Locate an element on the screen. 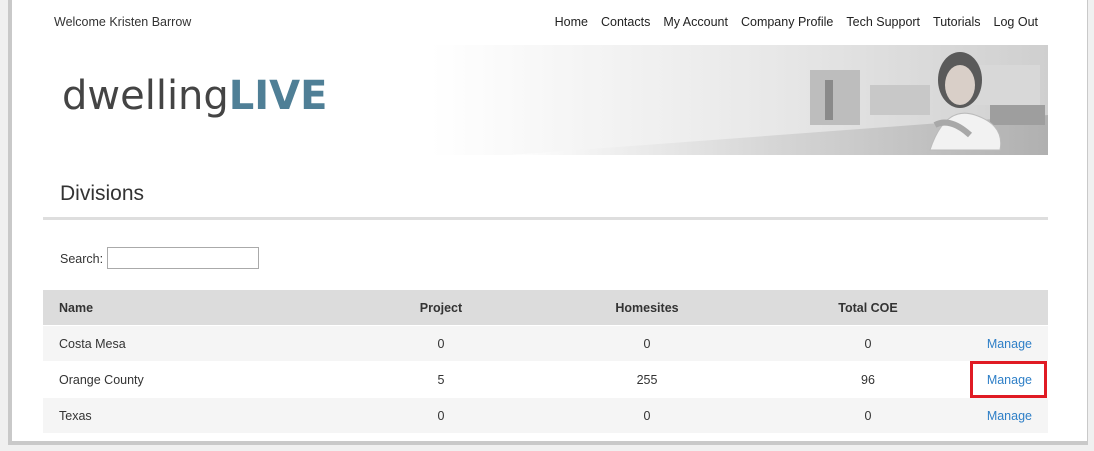 The image size is (1094, 451). cell-division-name: Texas is located at coordinates (201, 415).